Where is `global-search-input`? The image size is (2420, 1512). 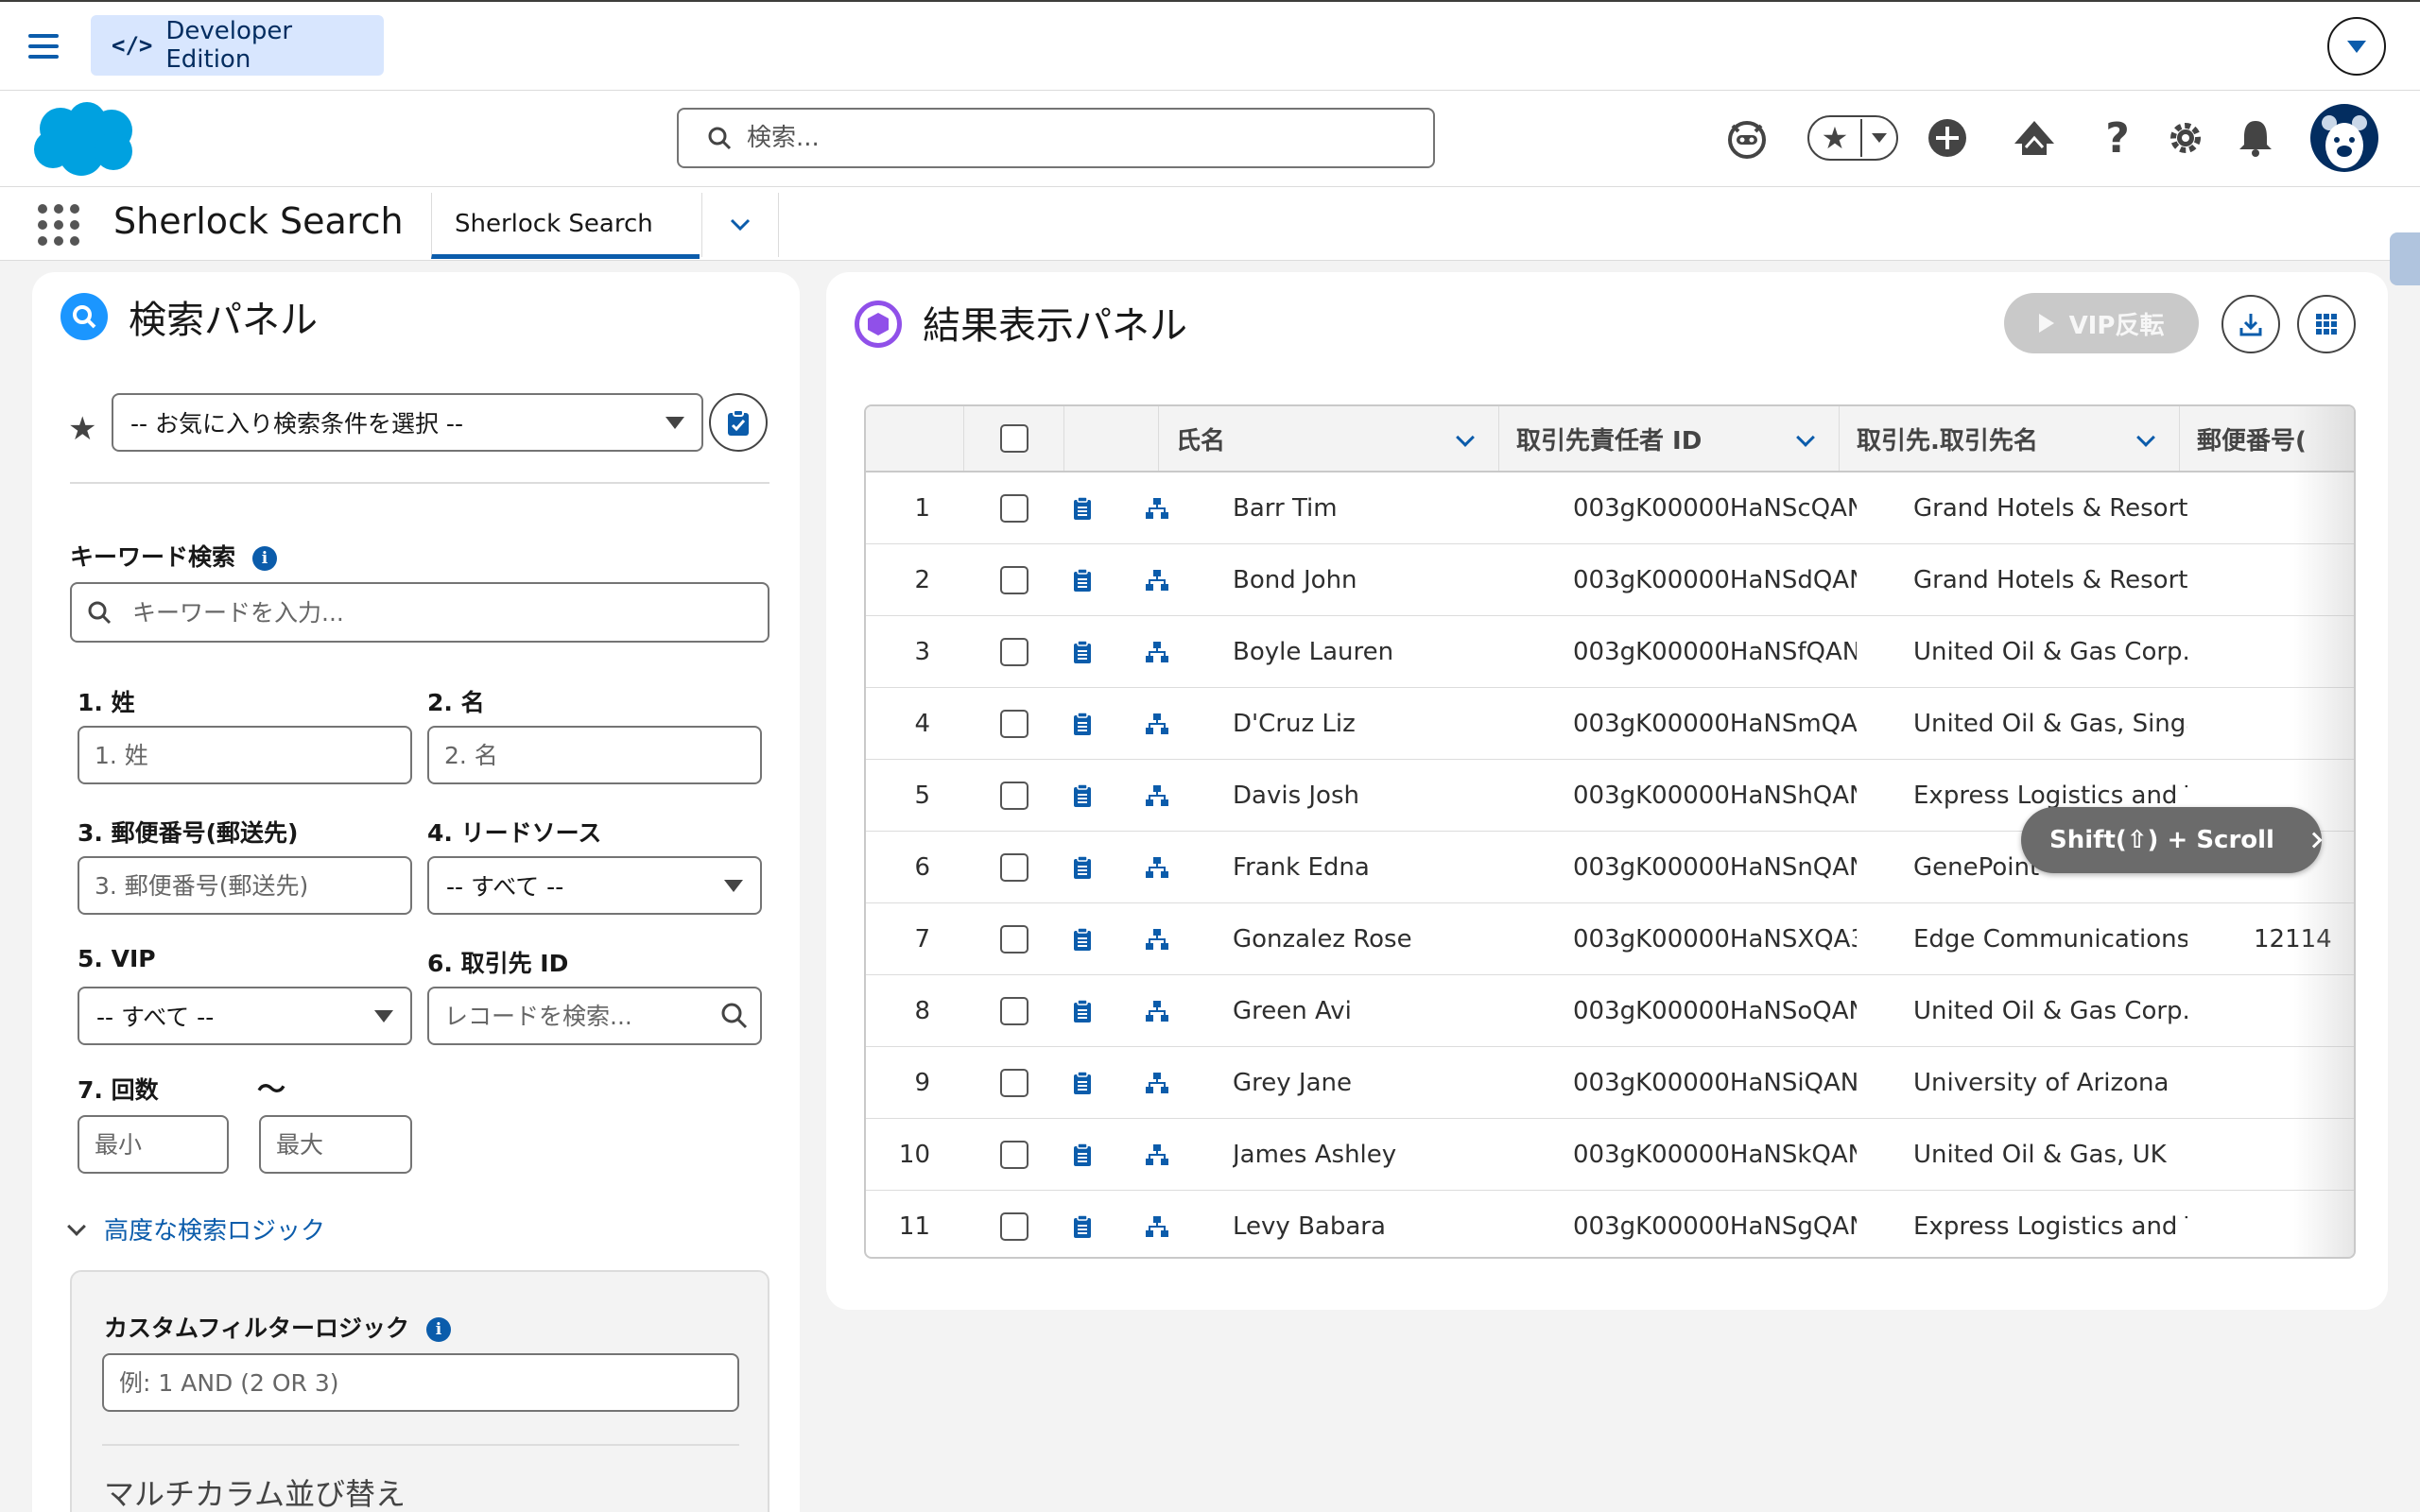 global-search-input is located at coordinates (1068, 138).